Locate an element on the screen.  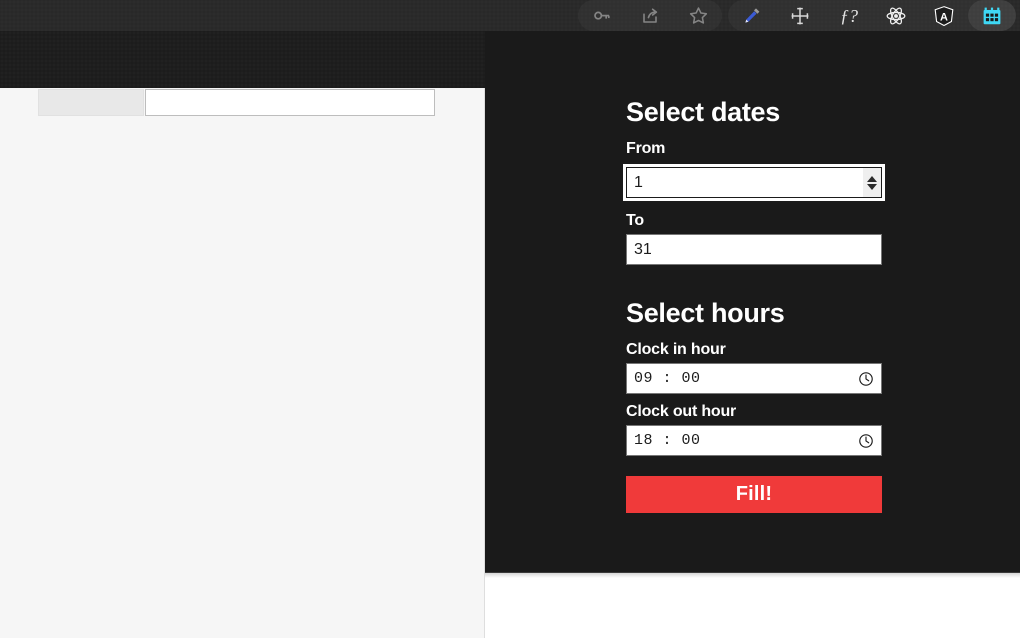
toolbar-right-group: ƒ? A is located at coordinates (872, 15).